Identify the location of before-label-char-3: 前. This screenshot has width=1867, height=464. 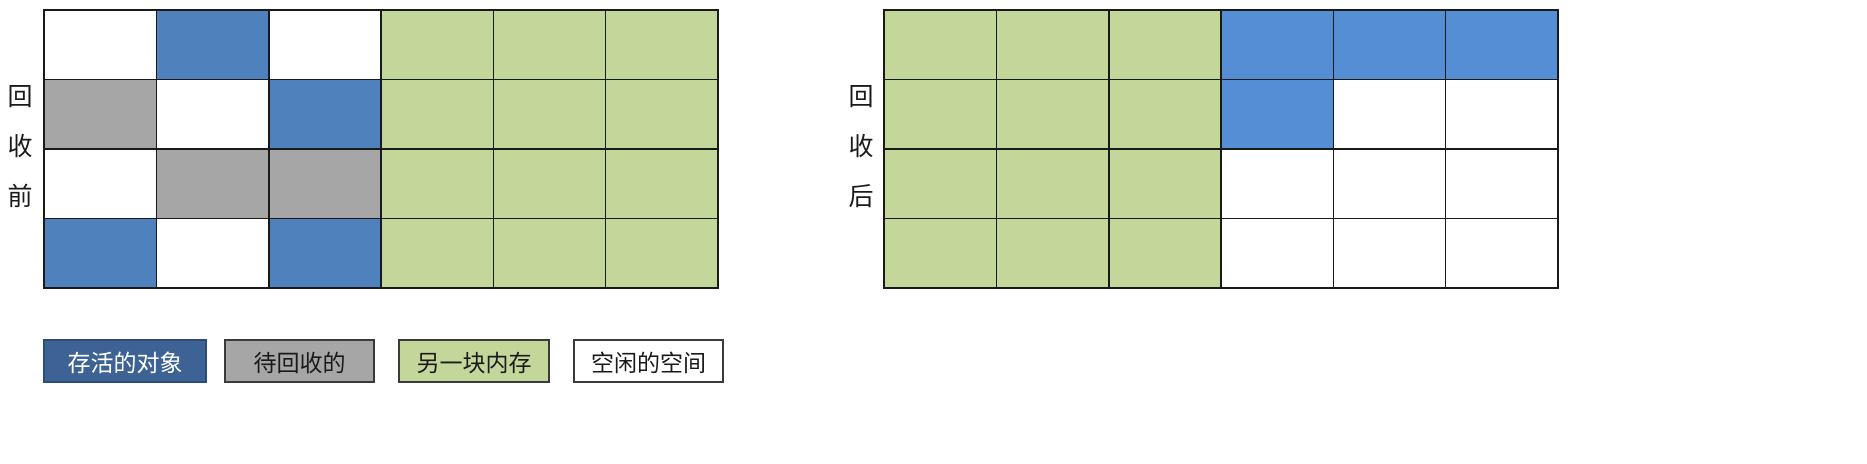
(20, 196).